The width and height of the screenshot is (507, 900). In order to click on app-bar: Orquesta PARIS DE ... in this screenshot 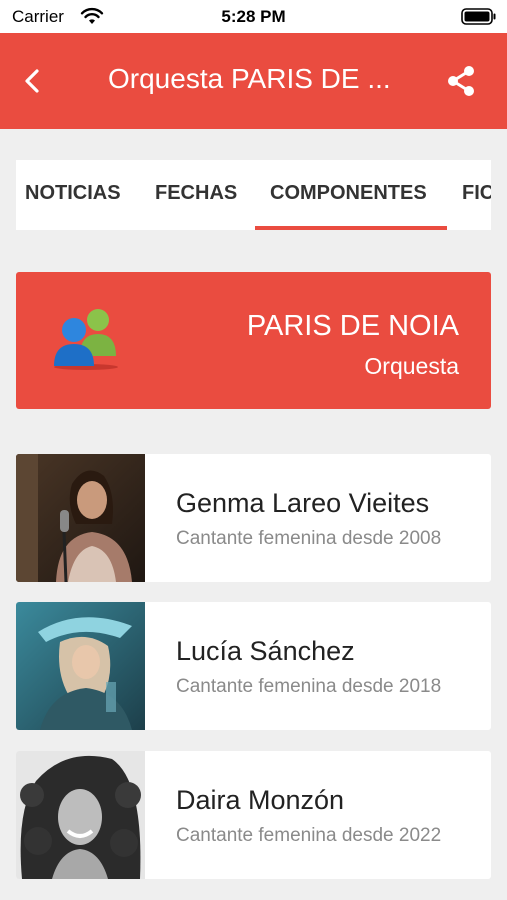, I will do `click(253, 81)`.